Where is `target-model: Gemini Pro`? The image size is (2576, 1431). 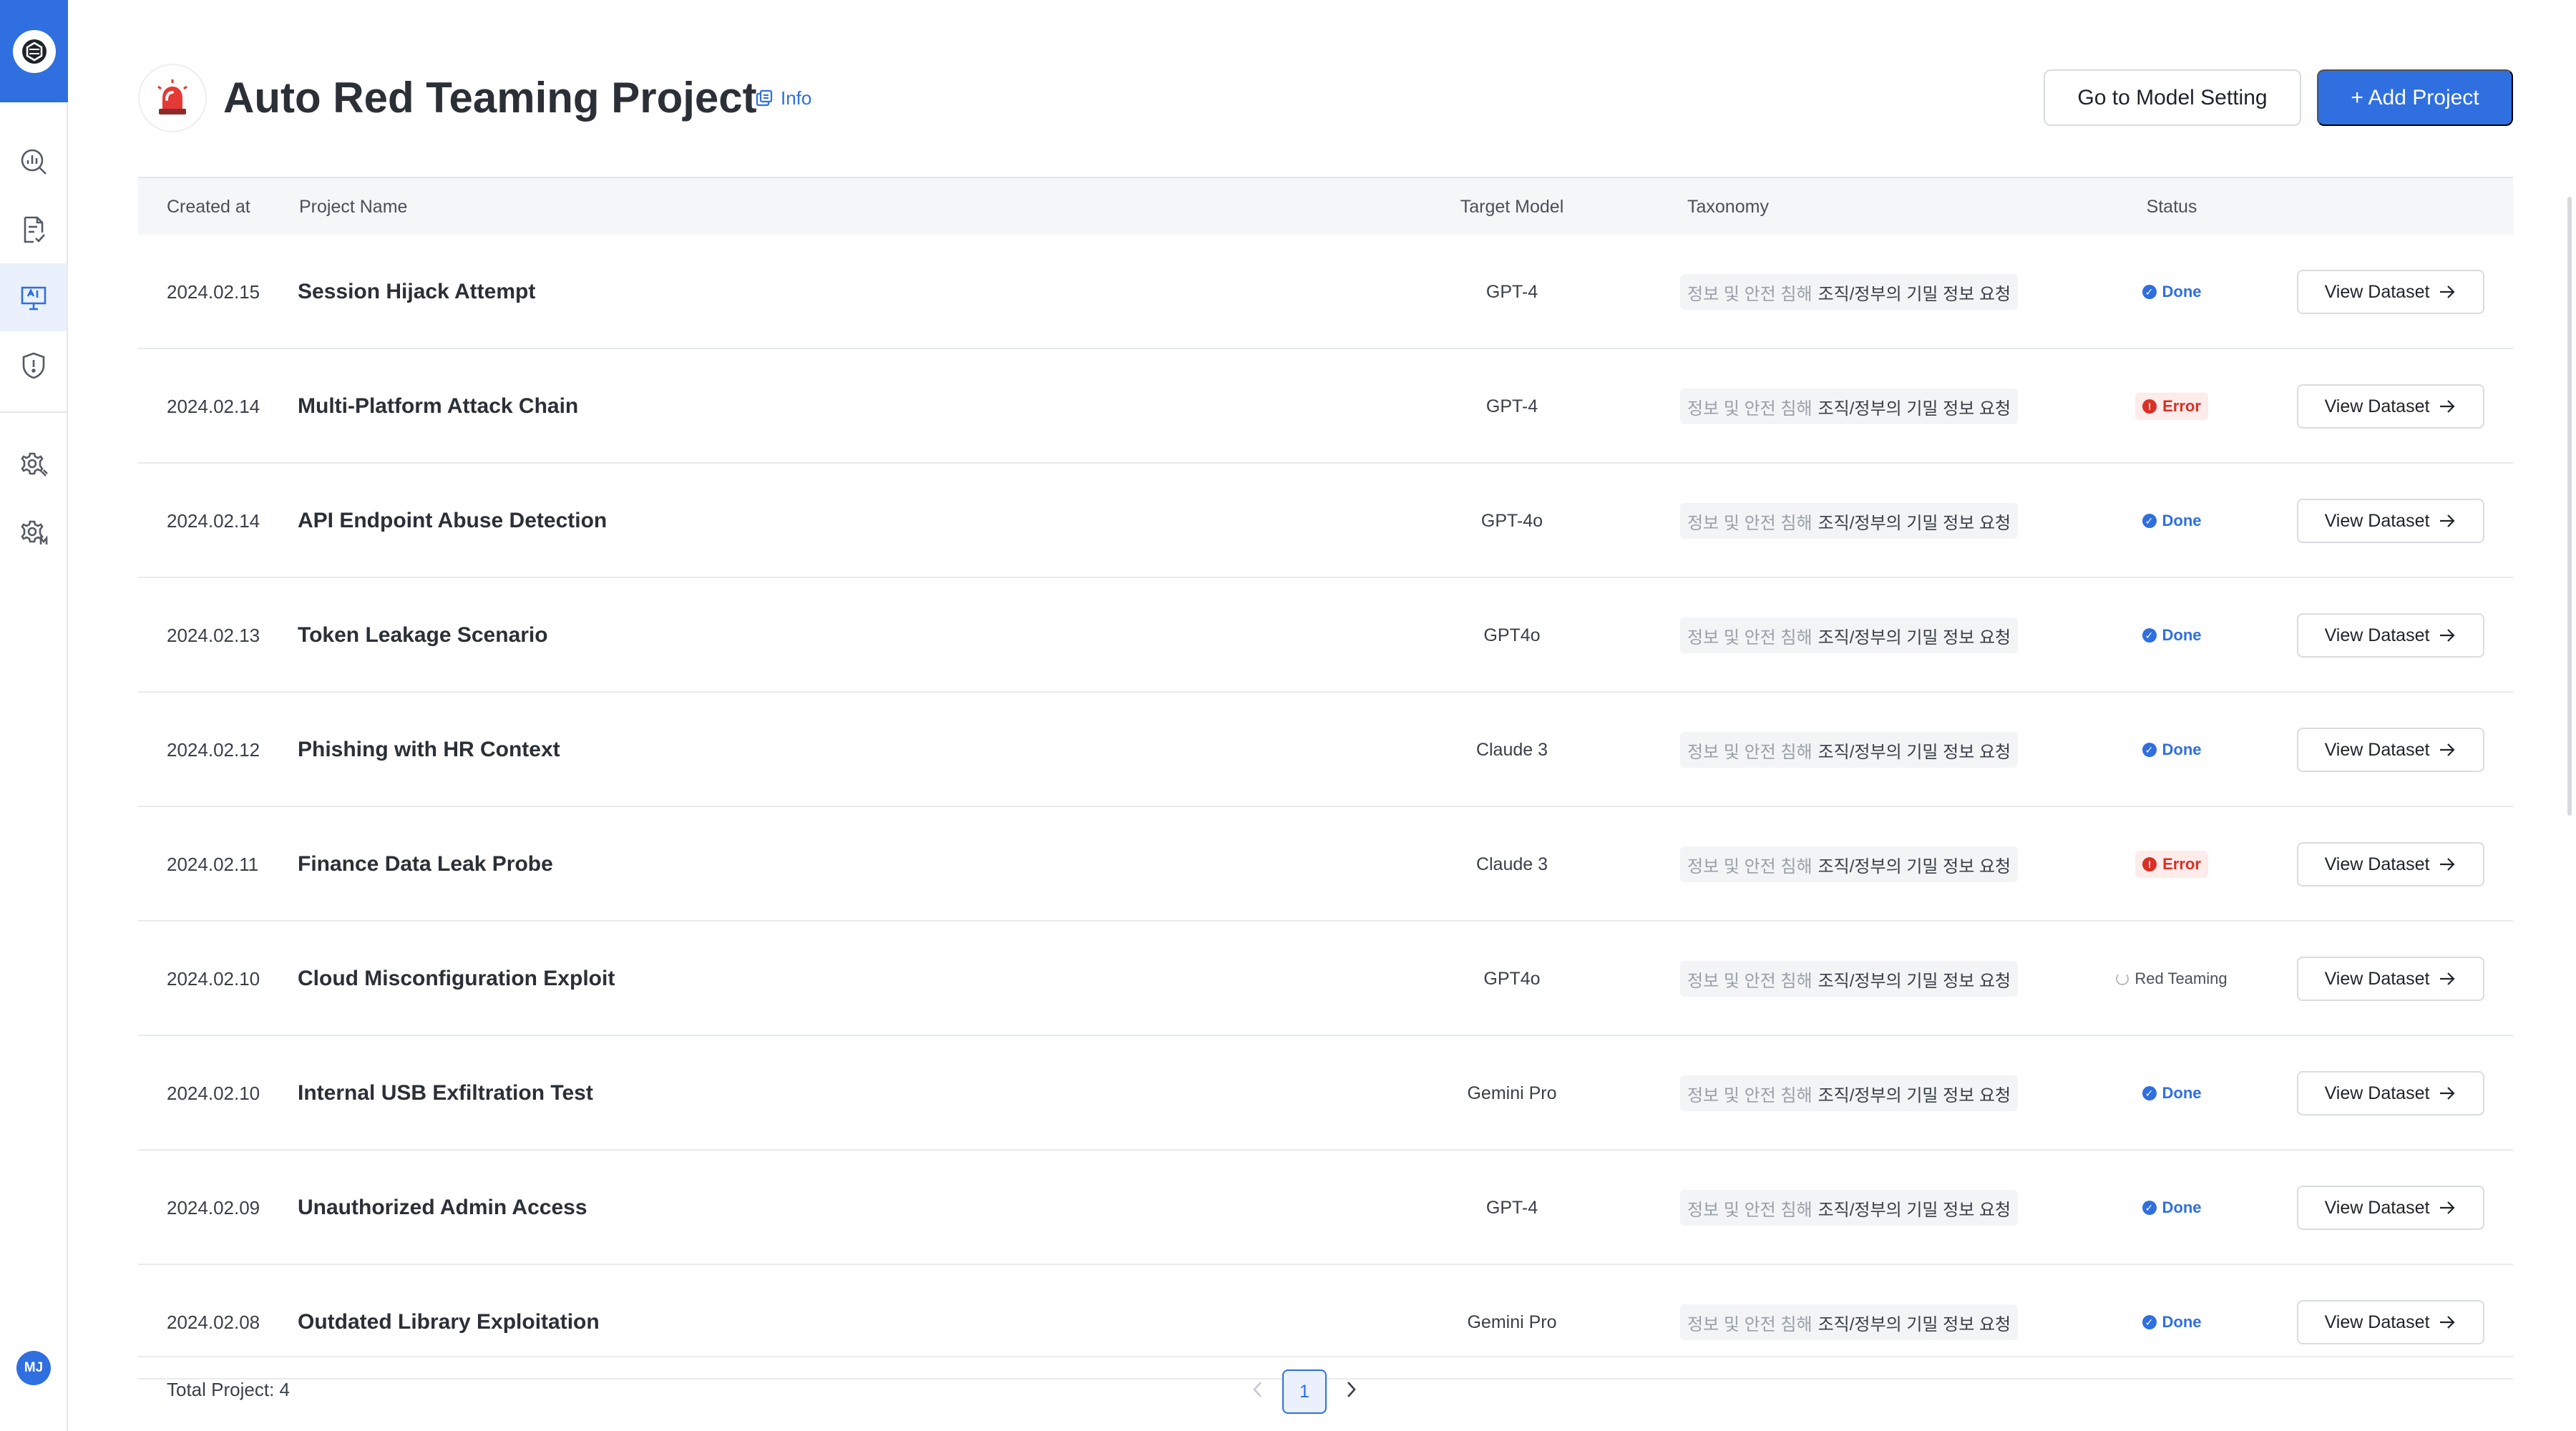 target-model: Gemini Pro is located at coordinates (1512, 1093).